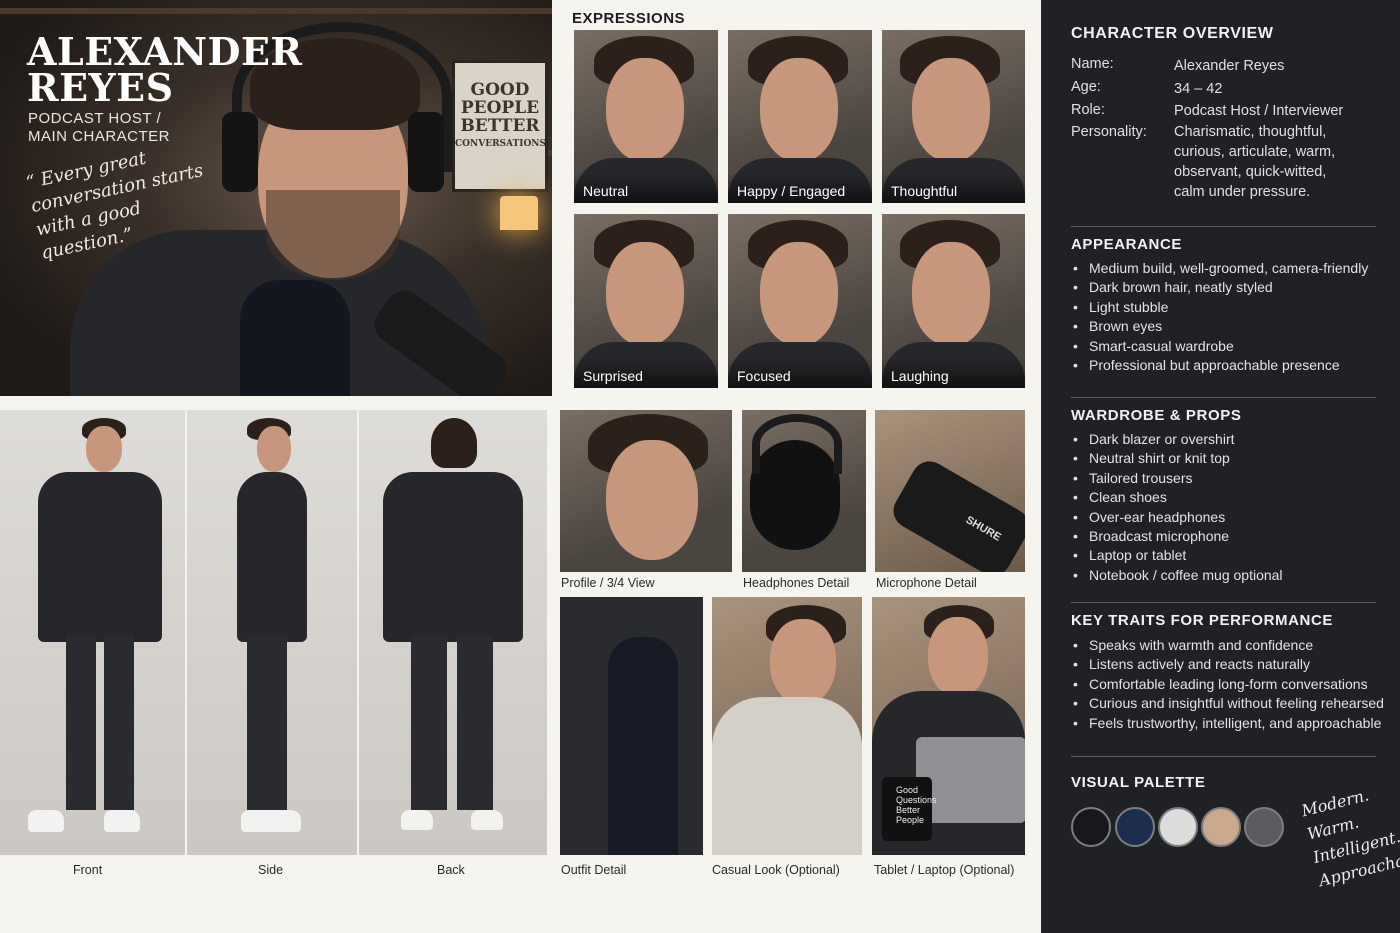 This screenshot has width=1400, height=933. I want to click on palette-title: VISUAL PALETTE, so click(1138, 782).